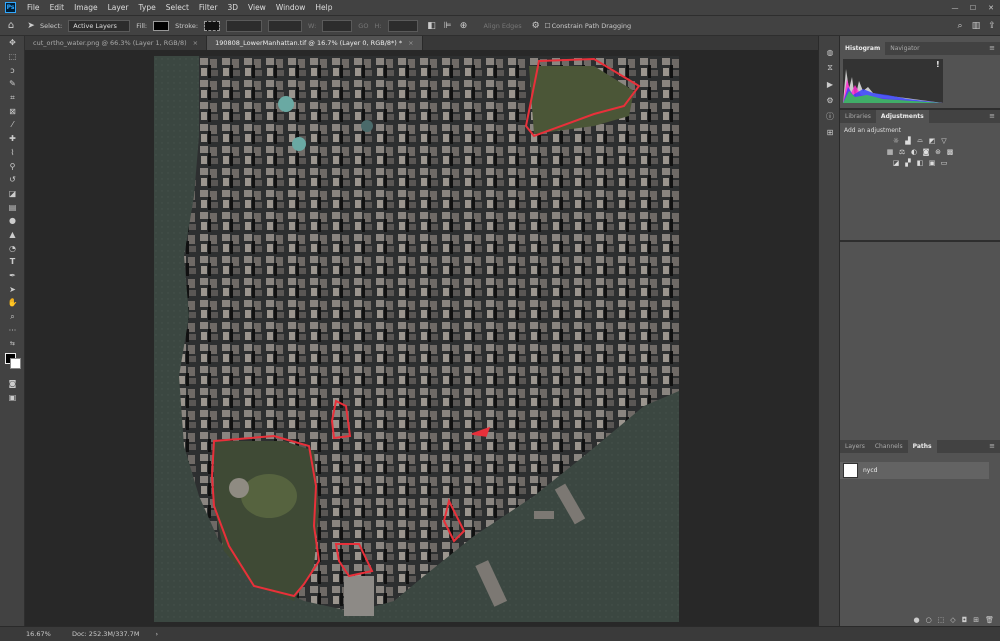  I want to click on menu-help: Help, so click(323, 7).